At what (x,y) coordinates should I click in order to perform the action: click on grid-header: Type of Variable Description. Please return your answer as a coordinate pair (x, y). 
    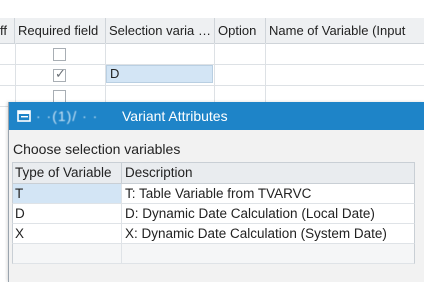
    Looking at the image, I should click on (213, 173).